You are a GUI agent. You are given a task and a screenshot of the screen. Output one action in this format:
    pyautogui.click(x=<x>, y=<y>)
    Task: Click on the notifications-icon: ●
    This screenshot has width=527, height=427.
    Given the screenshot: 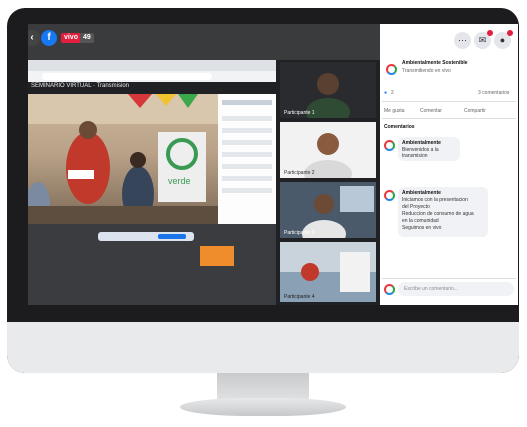 What is the action you would take?
    pyautogui.click(x=503, y=39)
    